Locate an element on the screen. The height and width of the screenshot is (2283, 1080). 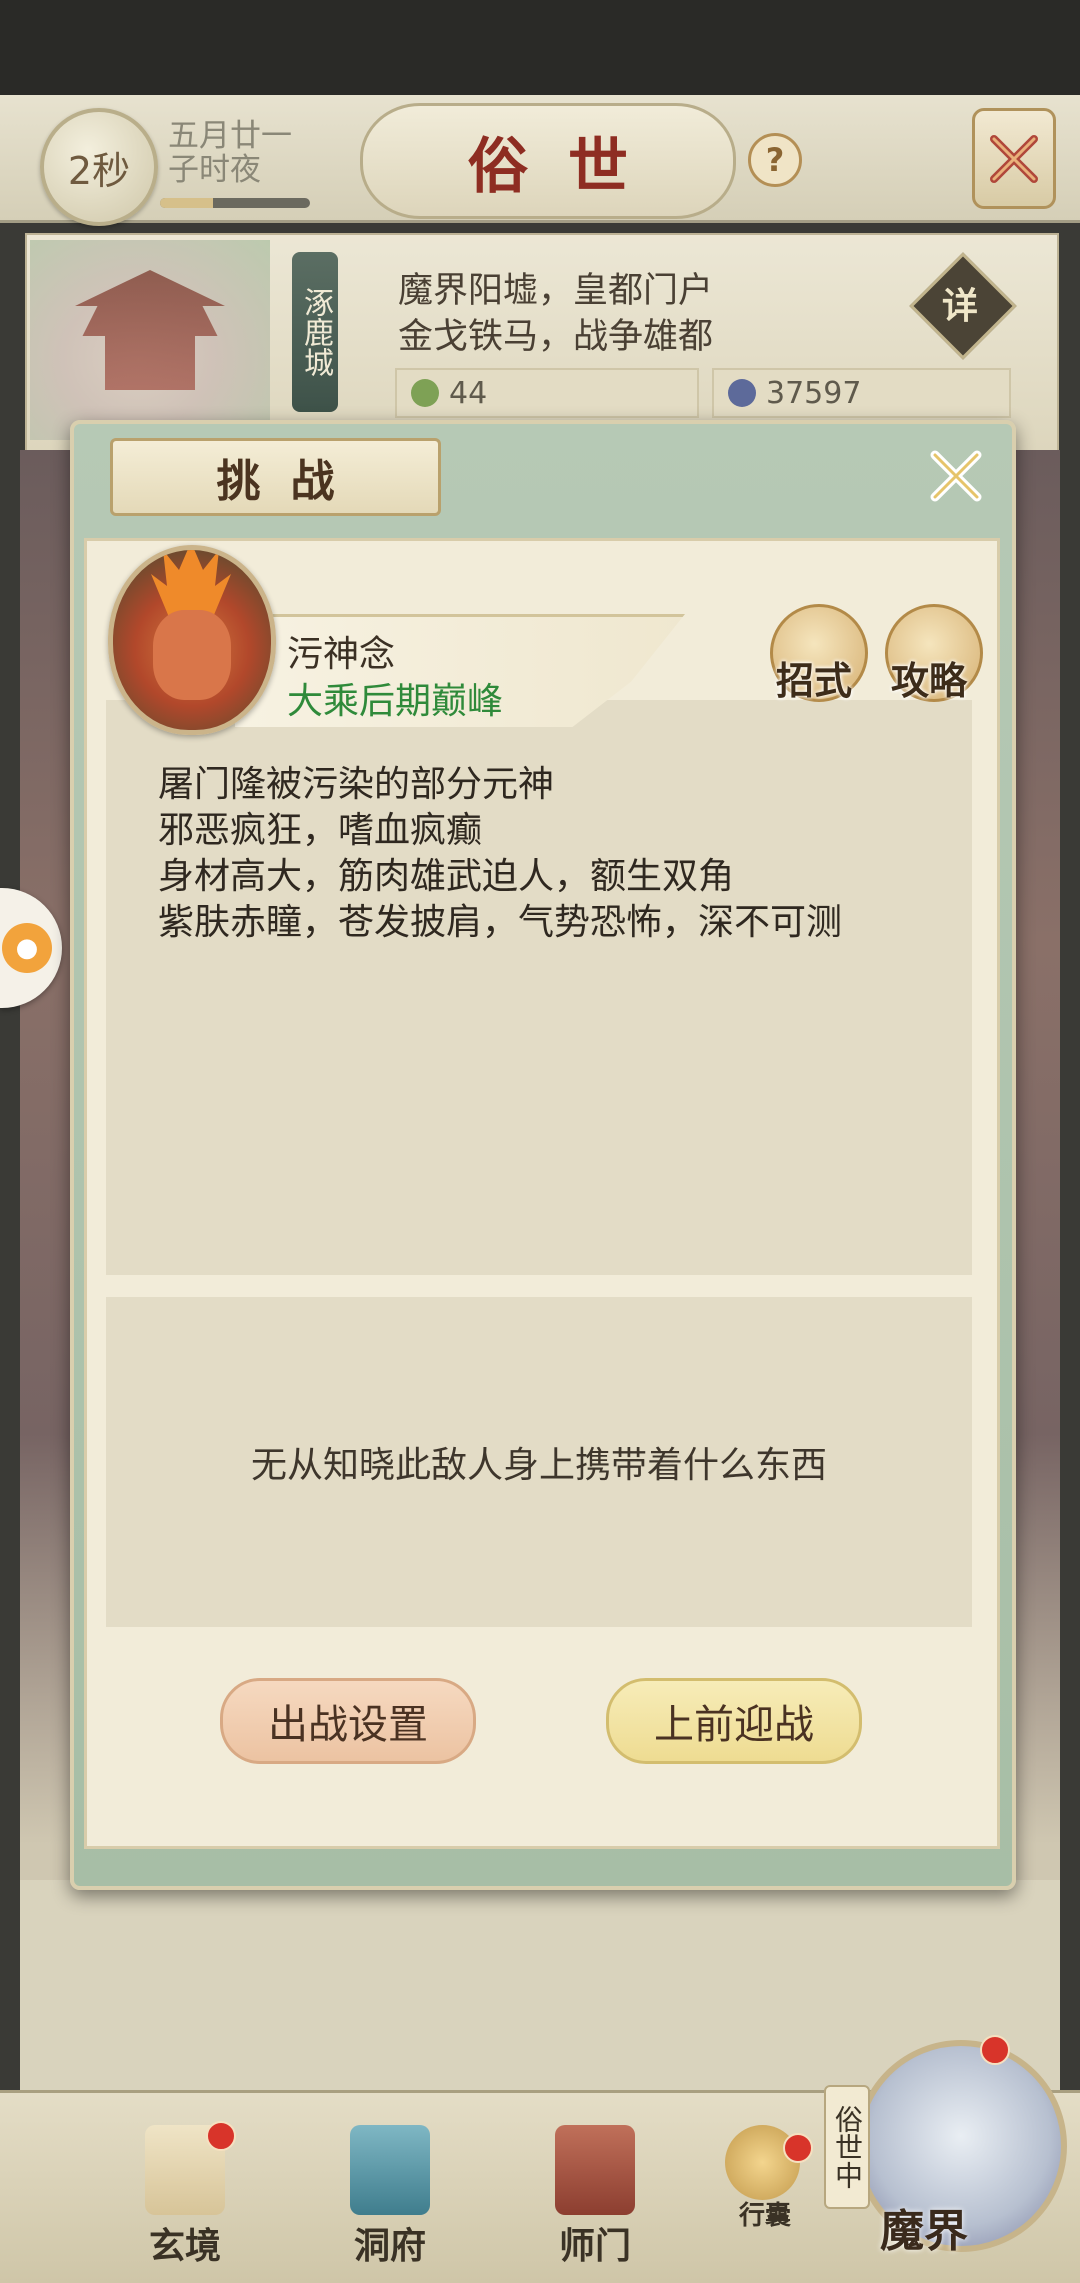
help-icon: ? is located at coordinates (775, 160).